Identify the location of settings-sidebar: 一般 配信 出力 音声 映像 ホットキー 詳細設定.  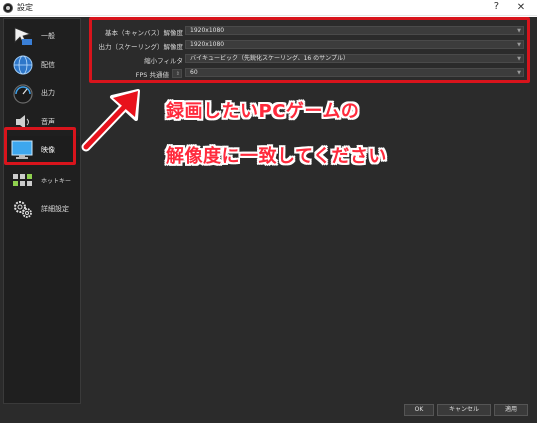
(42, 211).